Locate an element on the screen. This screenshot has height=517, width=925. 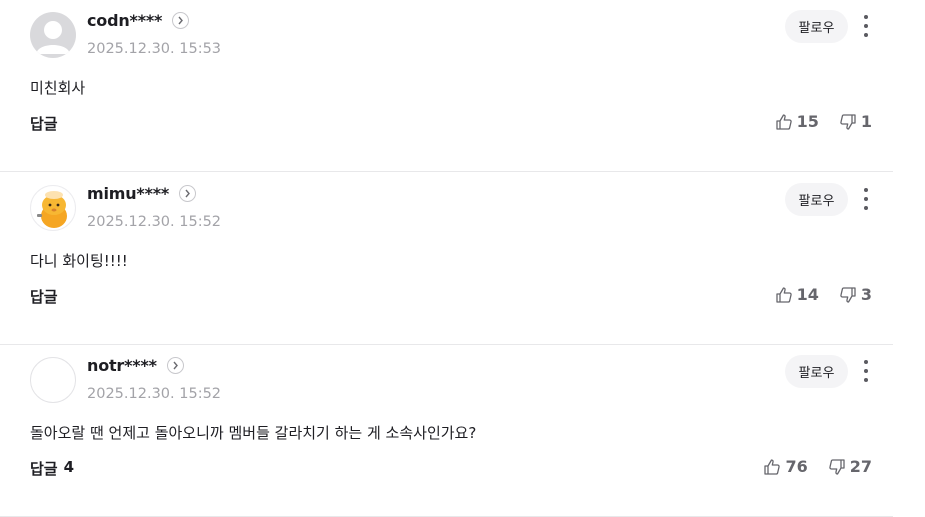
character-profile-icon is located at coordinates (53, 208).